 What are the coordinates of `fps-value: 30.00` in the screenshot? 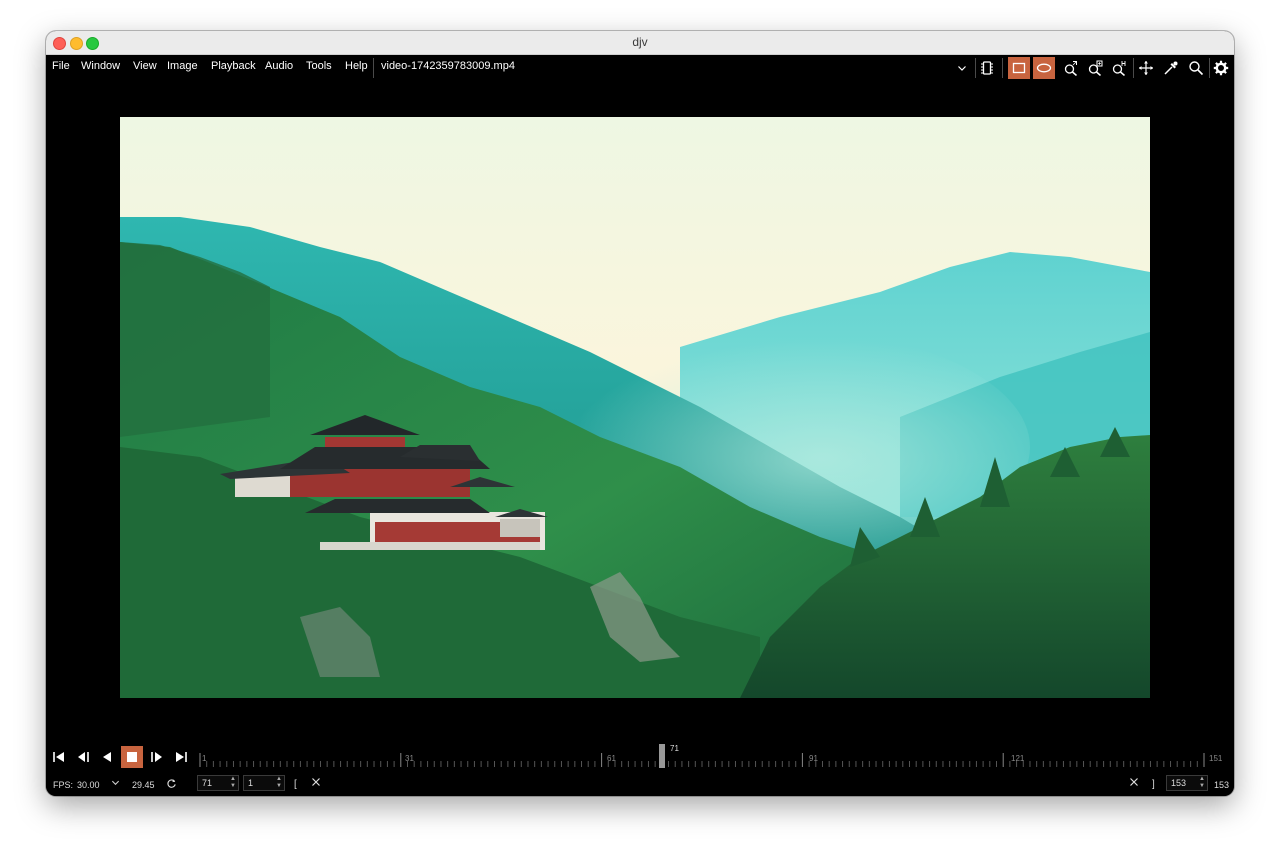 It's located at (88, 785).